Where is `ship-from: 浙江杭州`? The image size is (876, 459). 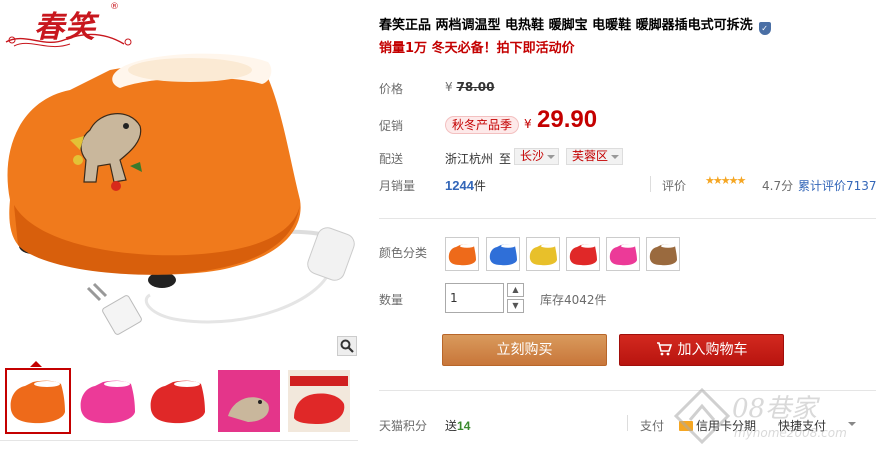 ship-from: 浙江杭州 is located at coordinates (469, 159).